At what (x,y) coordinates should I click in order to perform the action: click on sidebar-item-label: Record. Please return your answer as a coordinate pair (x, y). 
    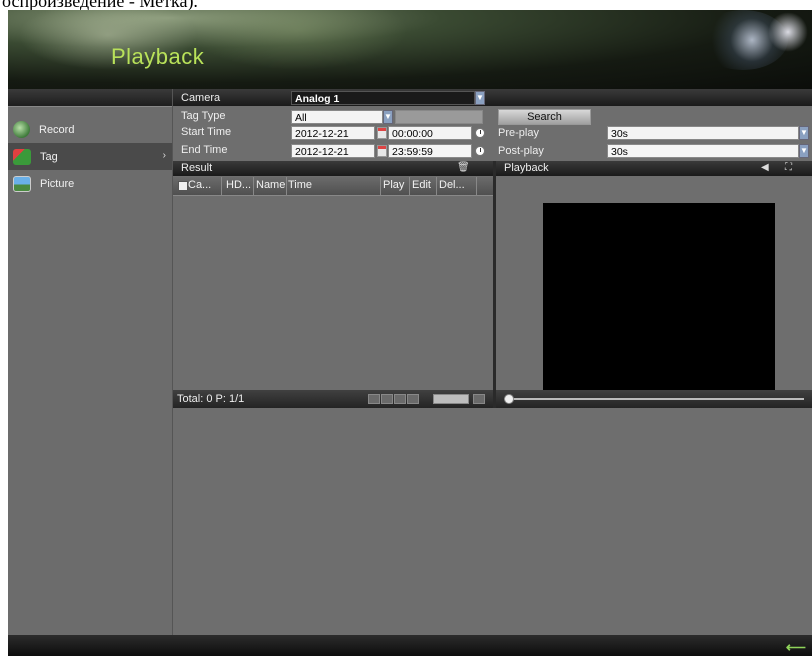
    Looking at the image, I should click on (57, 129).